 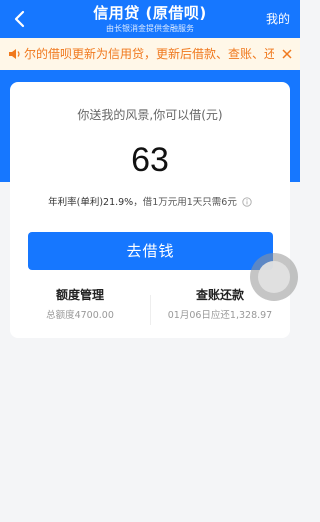 What do you see at coordinates (11, 54) in the screenshot?
I see `speaker-icon` at bounding box center [11, 54].